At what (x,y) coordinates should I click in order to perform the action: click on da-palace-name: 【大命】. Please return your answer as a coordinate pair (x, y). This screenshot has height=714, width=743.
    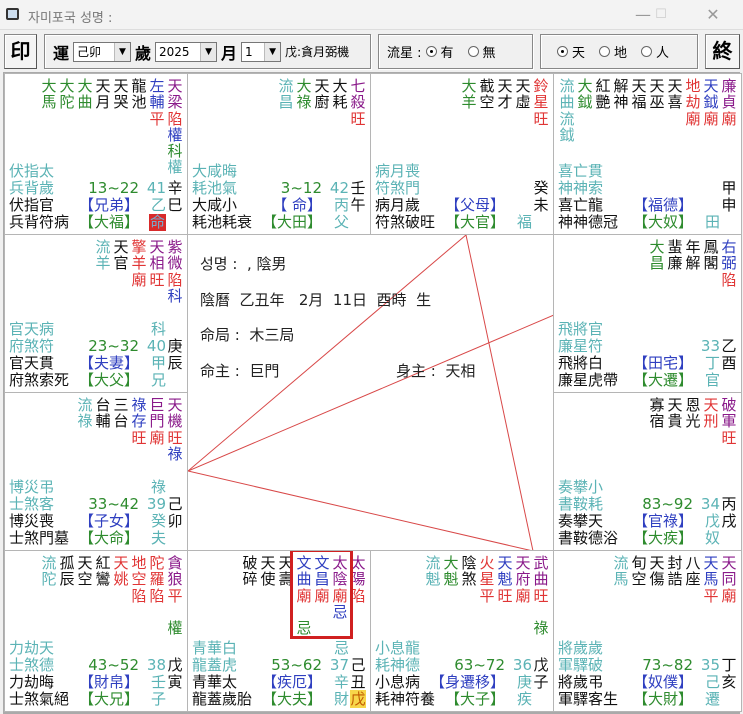
    Looking at the image, I should click on (108, 538).